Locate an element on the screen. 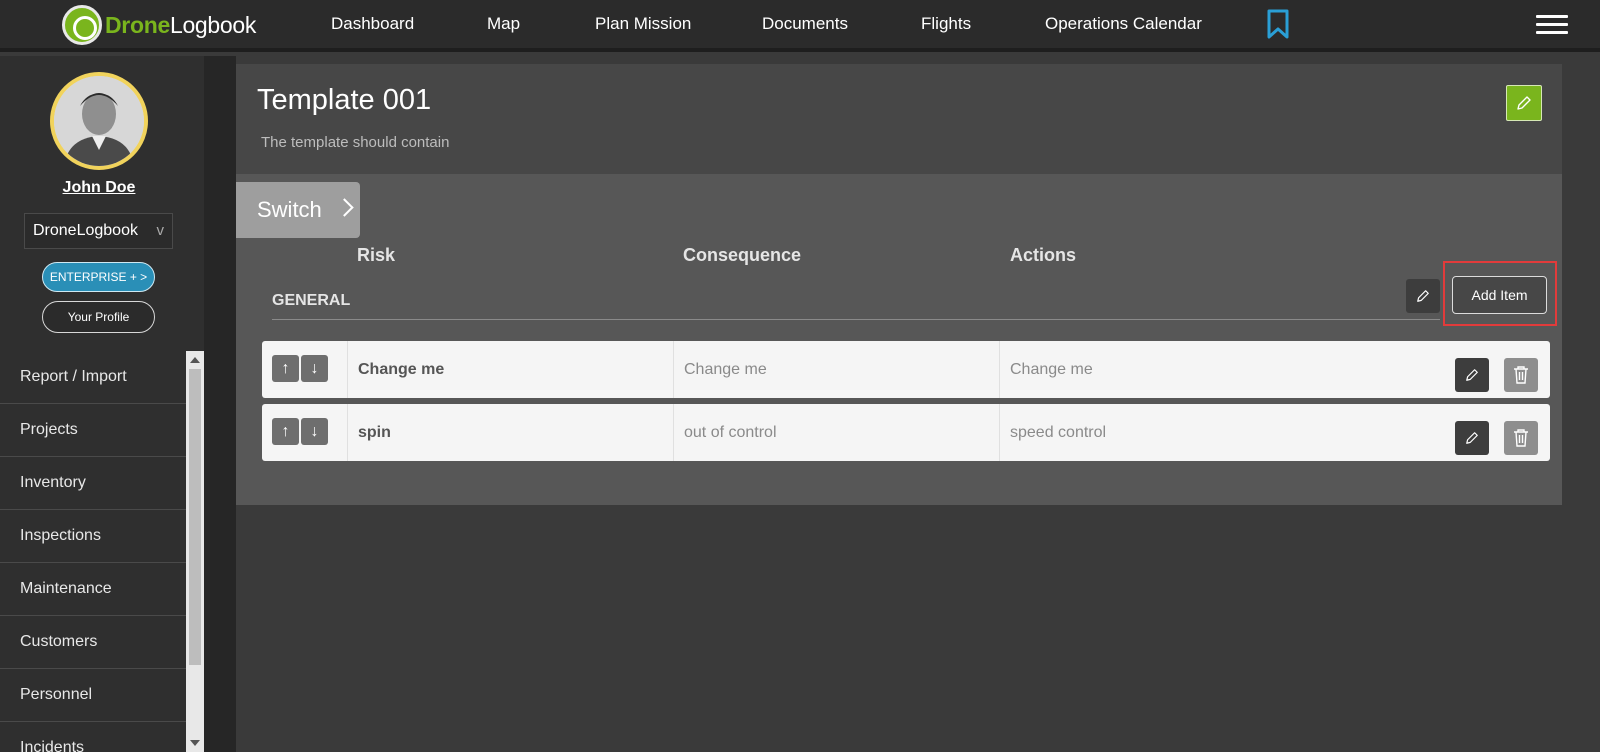 This screenshot has height=752, width=1600. column-header-consequence: Consequence is located at coordinates (742, 255).